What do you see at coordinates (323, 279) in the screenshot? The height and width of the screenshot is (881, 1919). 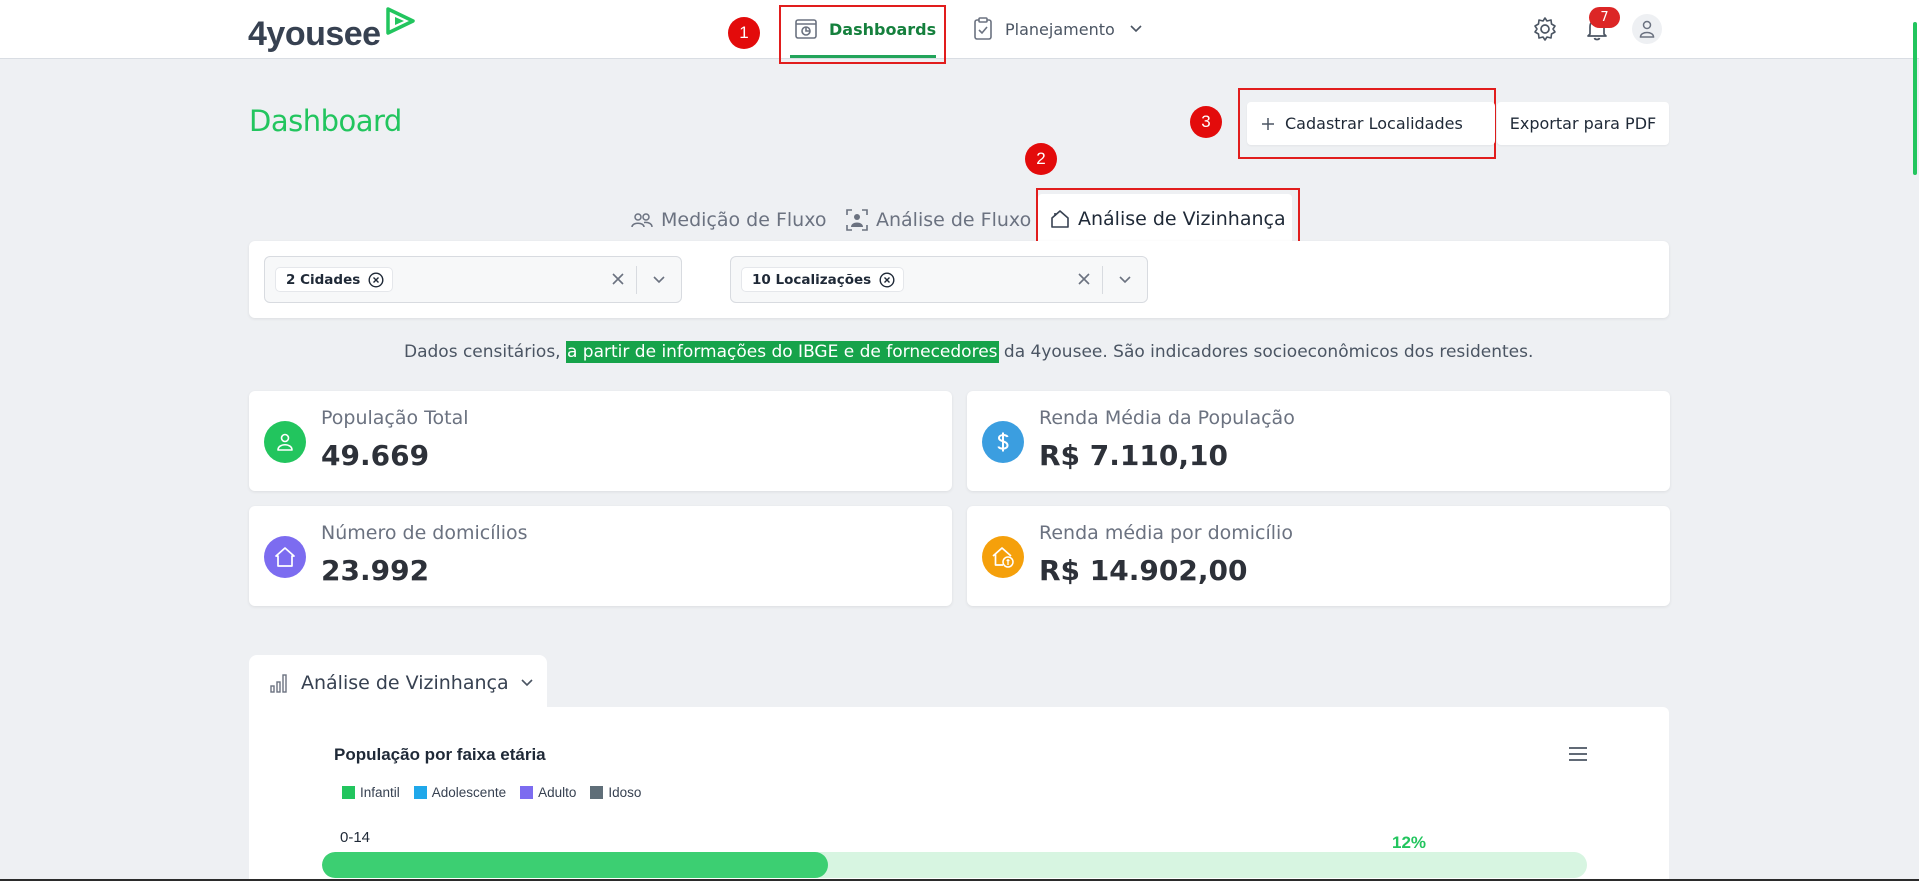 I see `cidades-chip-label: 2 Cidades` at bounding box center [323, 279].